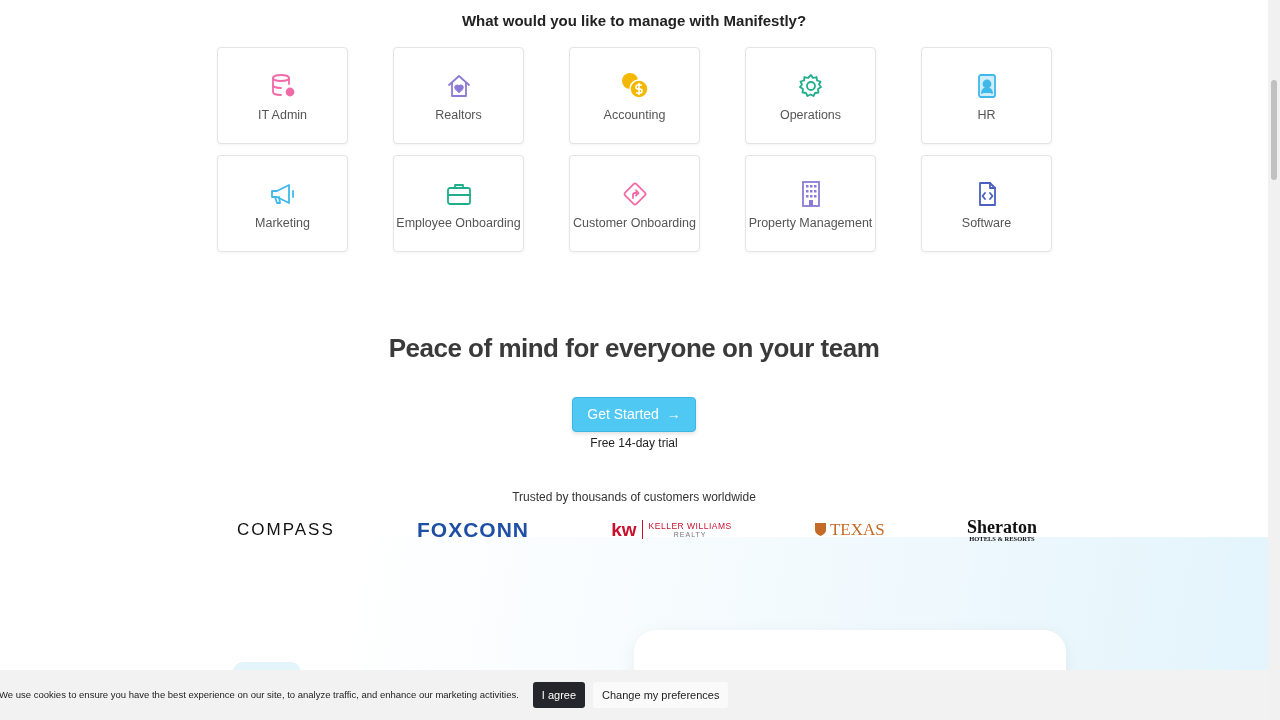 This screenshot has width=1280, height=720. What do you see at coordinates (458, 95) in the screenshot?
I see `category-card: Realtors` at bounding box center [458, 95].